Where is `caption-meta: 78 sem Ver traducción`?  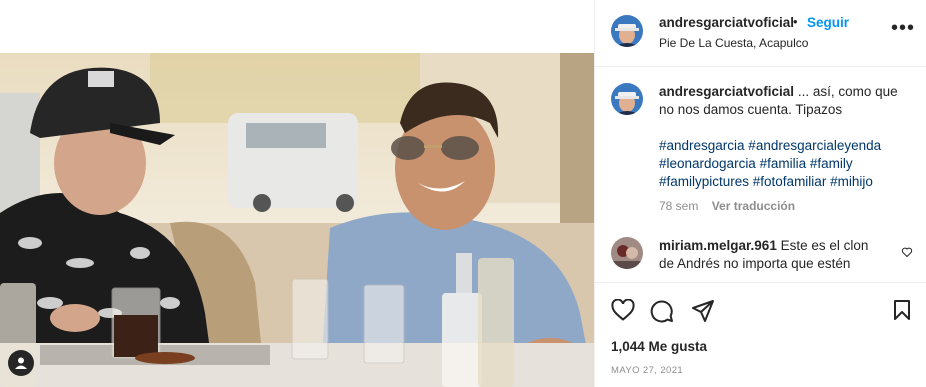 caption-meta: 78 sem Ver traducción is located at coordinates (727, 206).